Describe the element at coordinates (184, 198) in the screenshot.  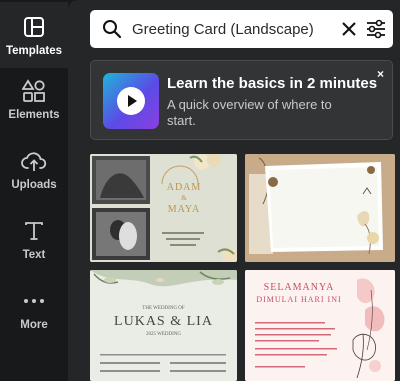
I see `template-ampersand: &` at that location.